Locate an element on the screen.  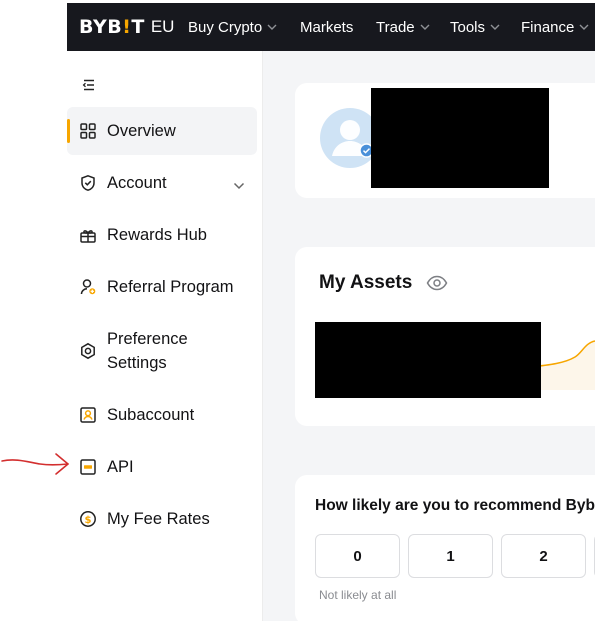
user-plus-icon is located at coordinates (88, 287).